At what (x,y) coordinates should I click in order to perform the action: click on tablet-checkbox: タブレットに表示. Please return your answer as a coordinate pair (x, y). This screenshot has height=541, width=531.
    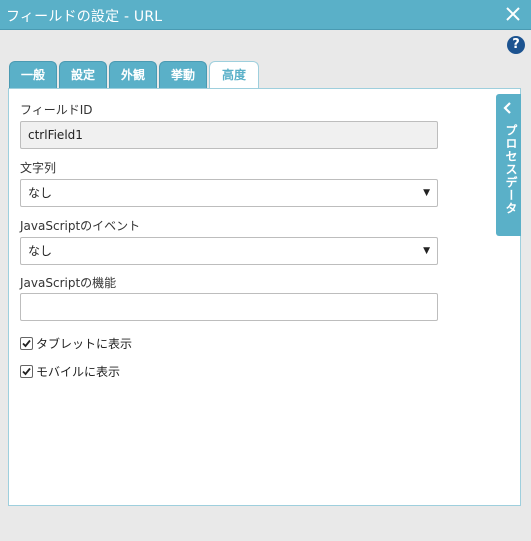
    Looking at the image, I should click on (76, 343).